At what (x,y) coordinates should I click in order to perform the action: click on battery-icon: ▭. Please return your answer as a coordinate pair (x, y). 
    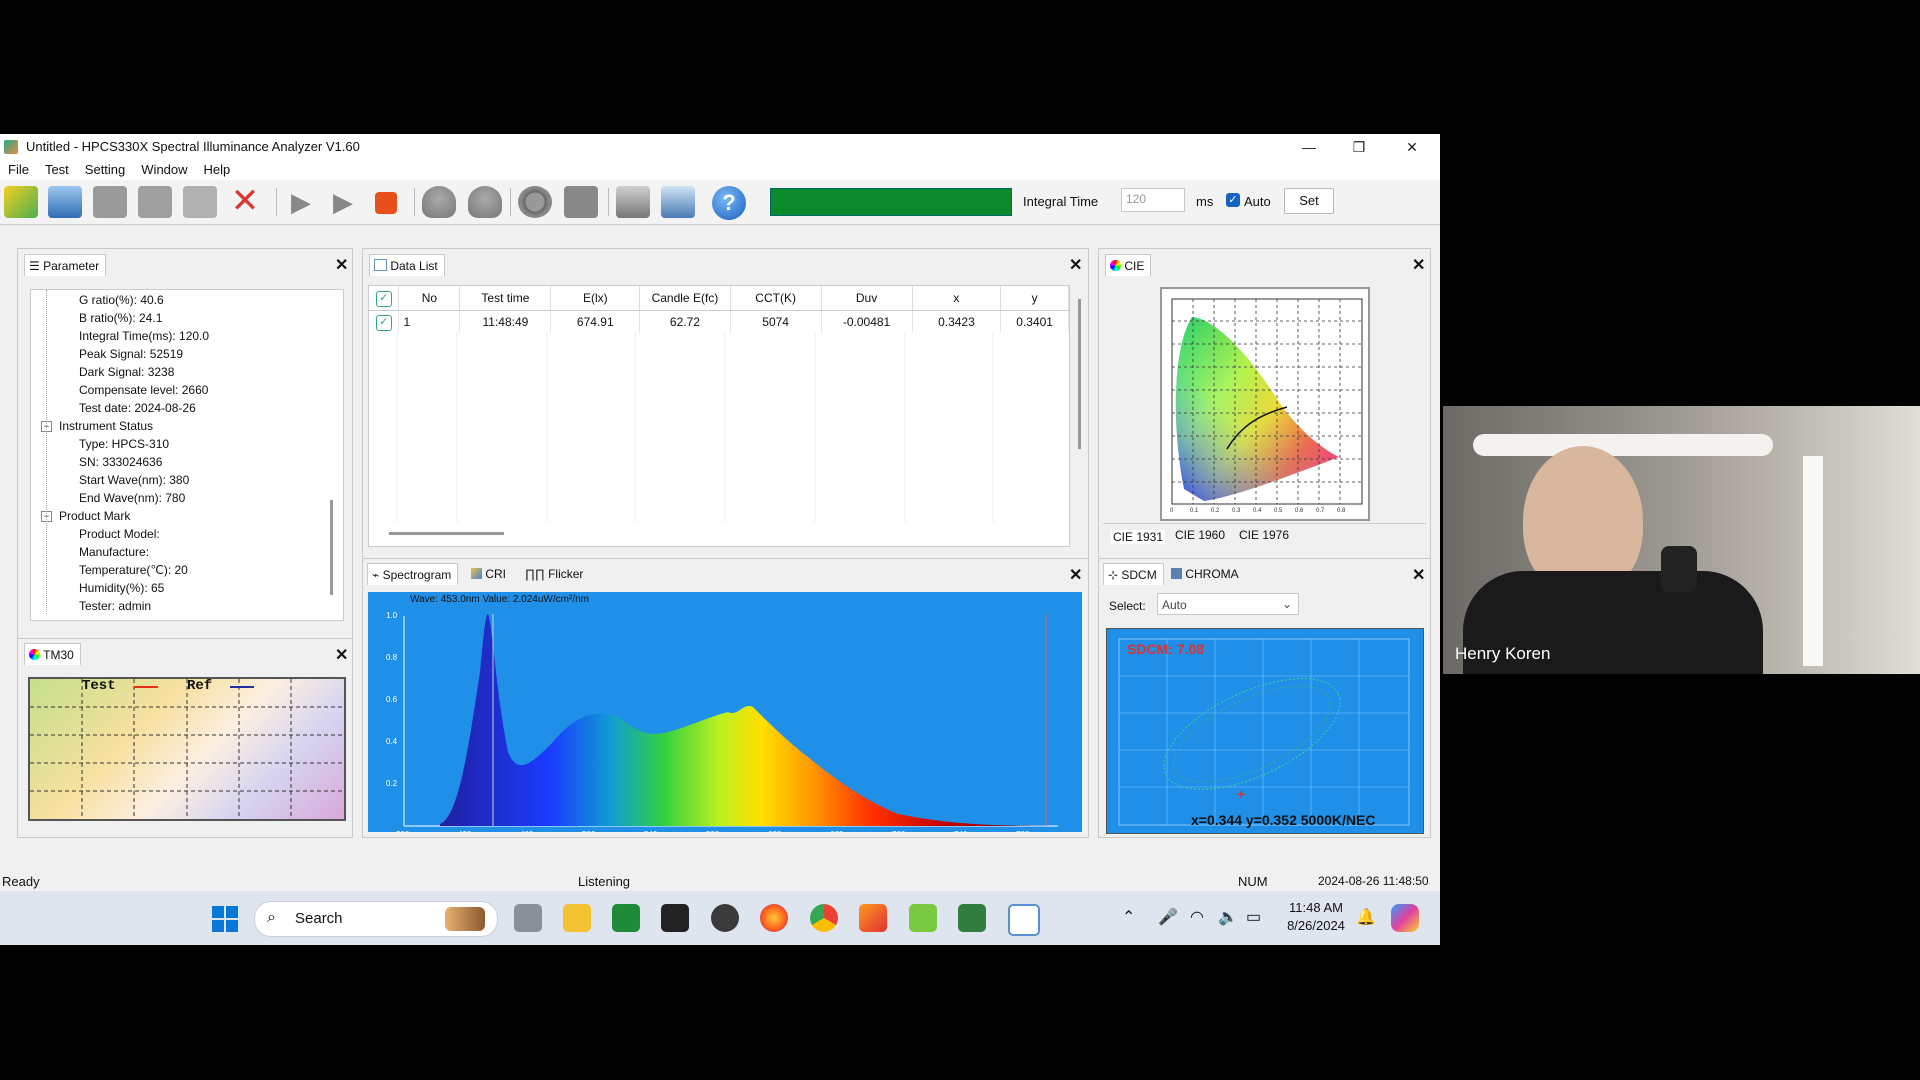
    Looking at the image, I should click on (1253, 917).